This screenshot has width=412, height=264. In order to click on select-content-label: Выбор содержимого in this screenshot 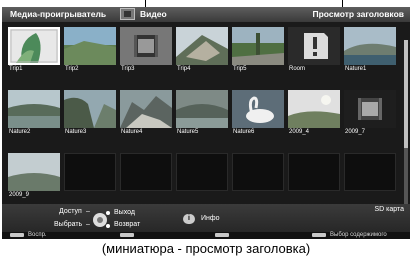, I will do `click(358, 235)`.